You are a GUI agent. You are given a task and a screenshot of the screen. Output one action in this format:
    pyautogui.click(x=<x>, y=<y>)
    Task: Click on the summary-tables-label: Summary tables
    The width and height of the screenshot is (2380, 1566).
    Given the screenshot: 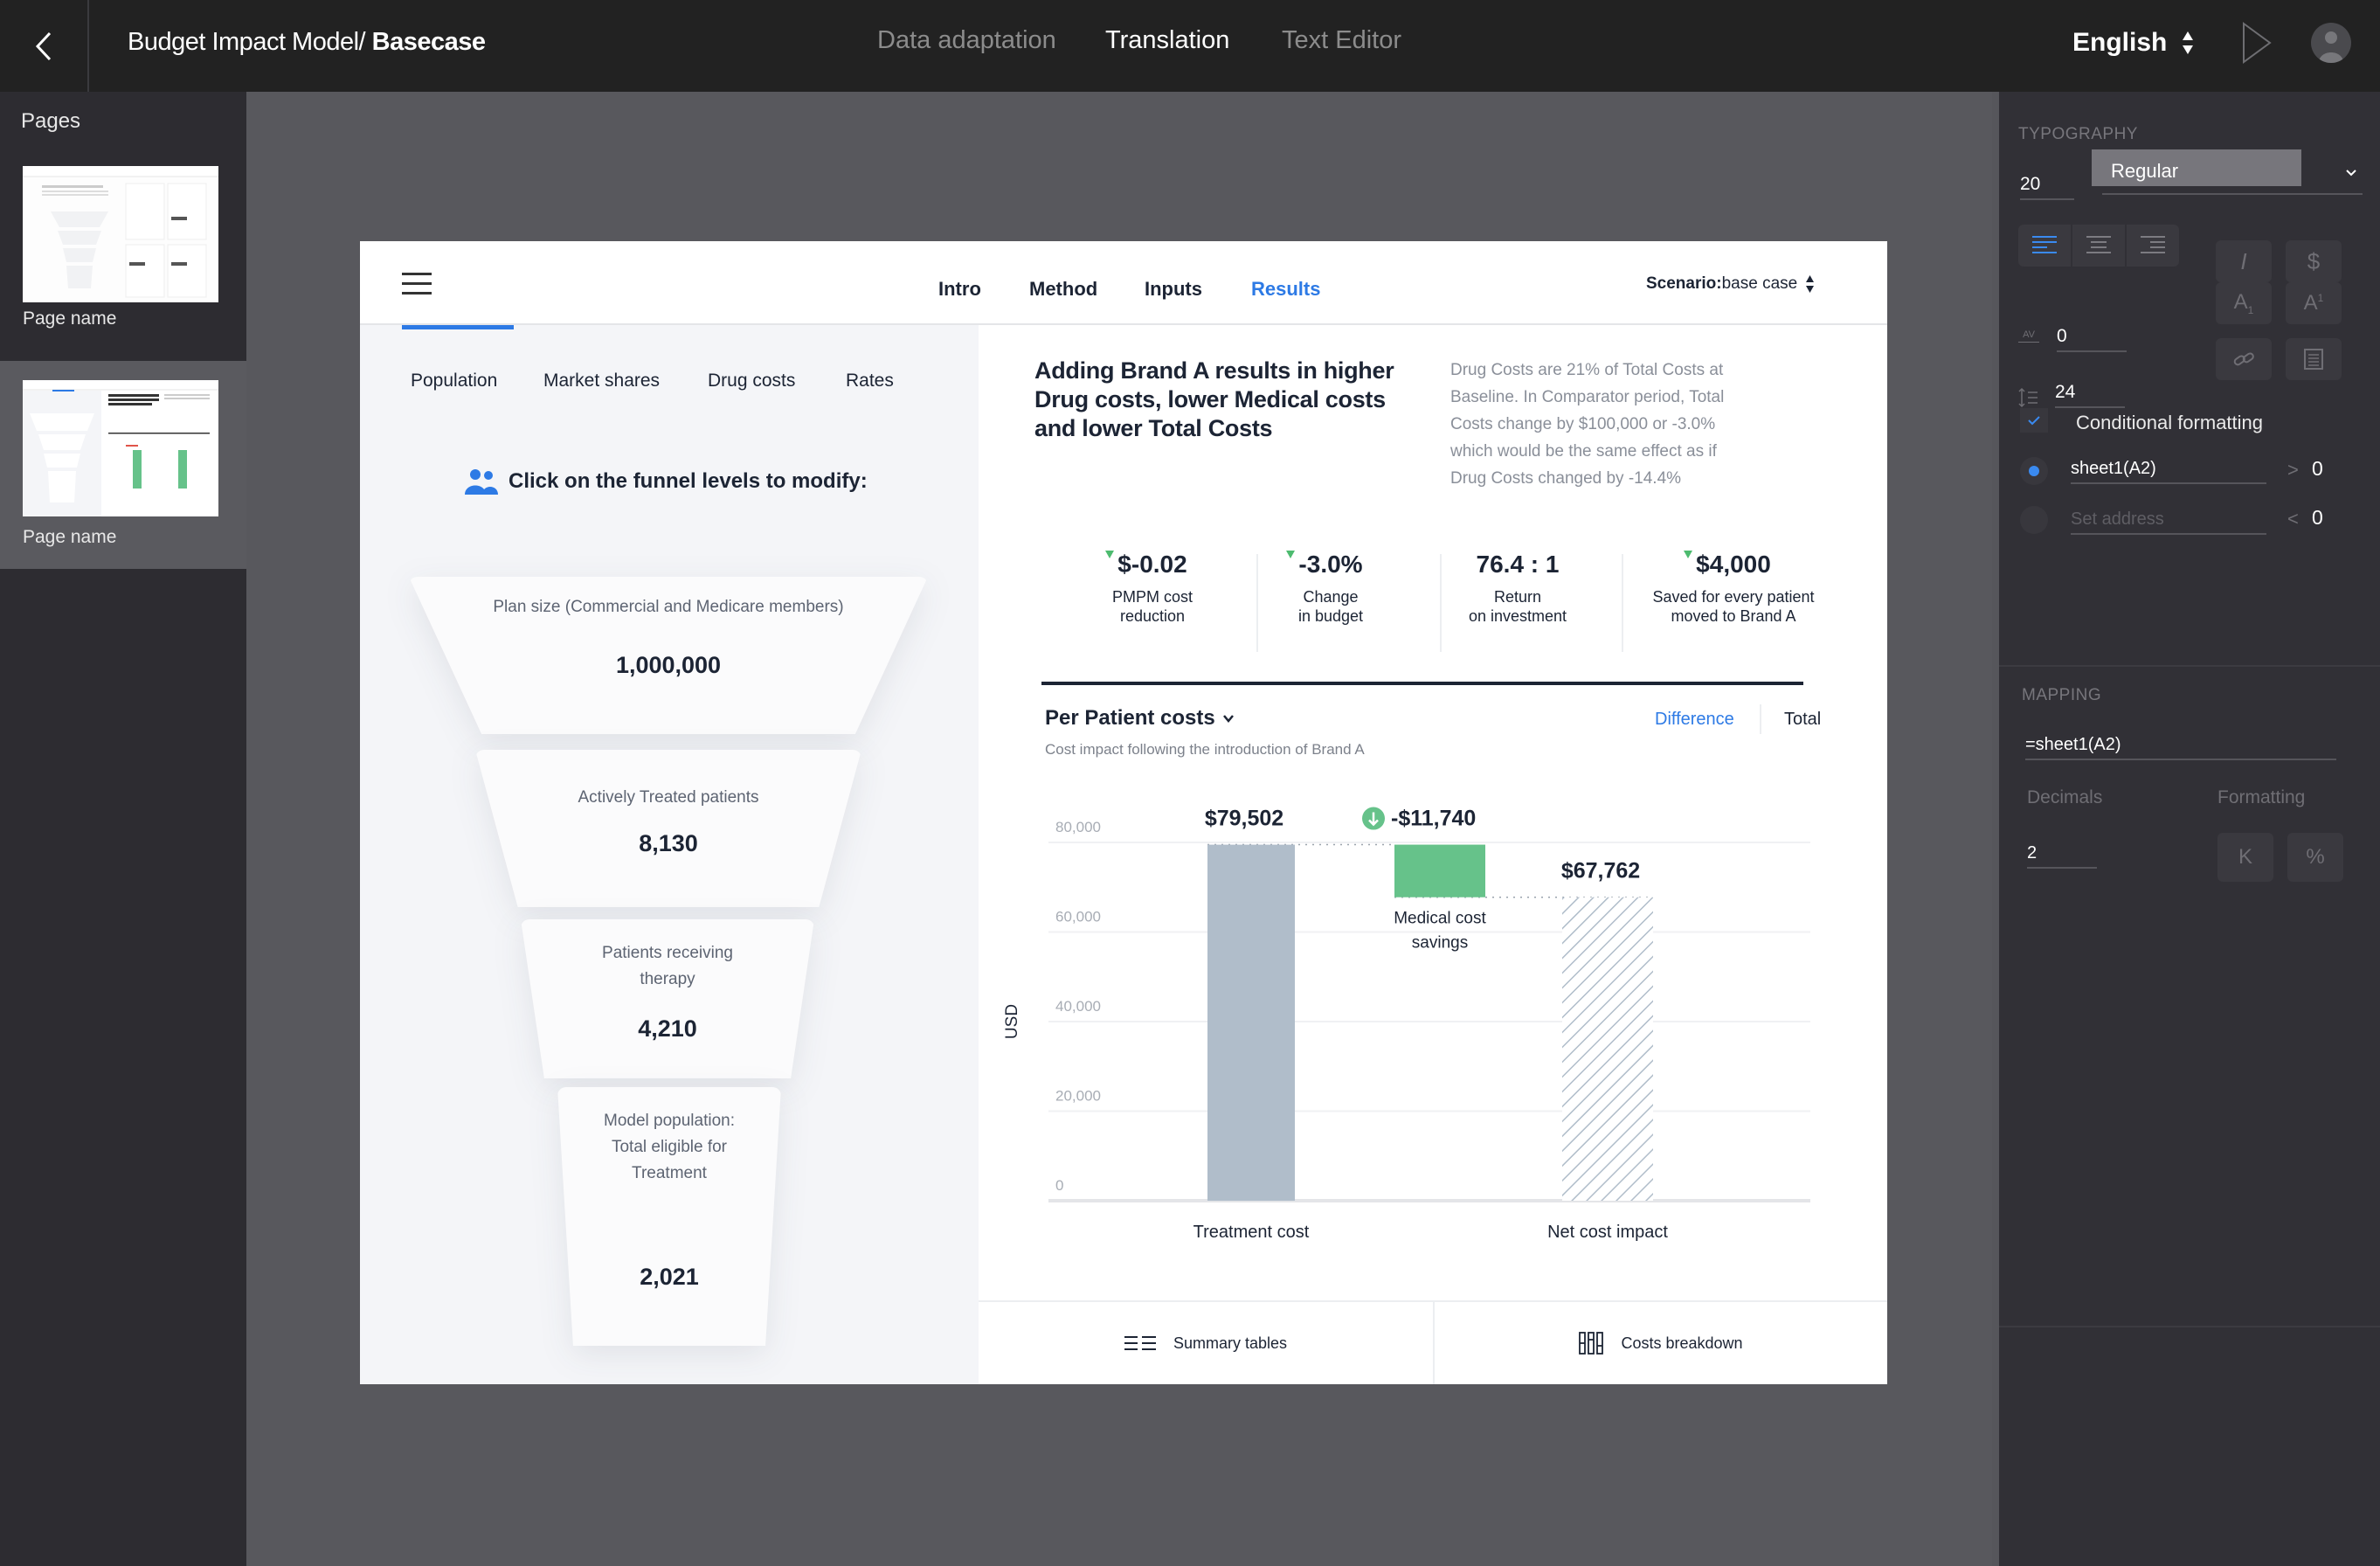 What is the action you would take?
    pyautogui.click(x=1230, y=1343)
    